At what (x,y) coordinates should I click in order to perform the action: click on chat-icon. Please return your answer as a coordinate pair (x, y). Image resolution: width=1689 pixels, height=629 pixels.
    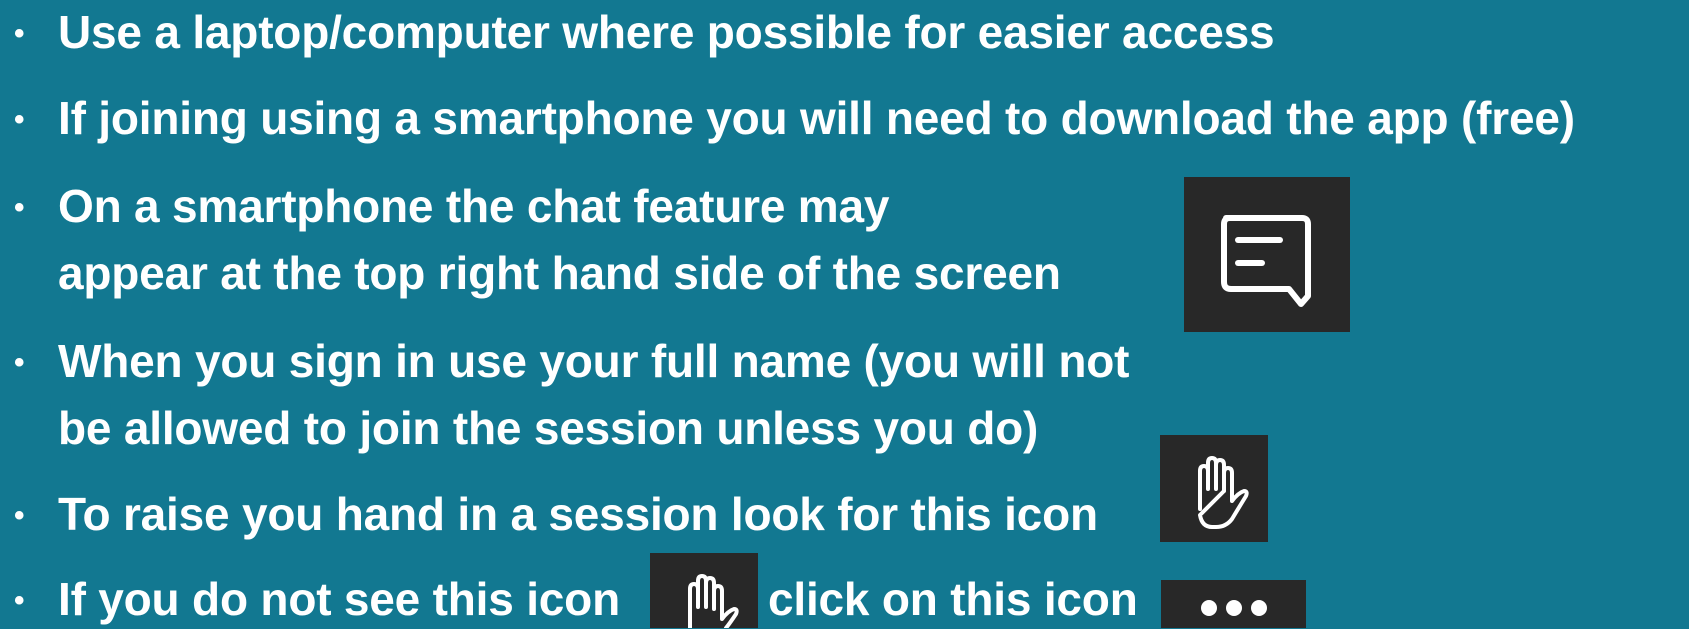
    Looking at the image, I should click on (1267, 254).